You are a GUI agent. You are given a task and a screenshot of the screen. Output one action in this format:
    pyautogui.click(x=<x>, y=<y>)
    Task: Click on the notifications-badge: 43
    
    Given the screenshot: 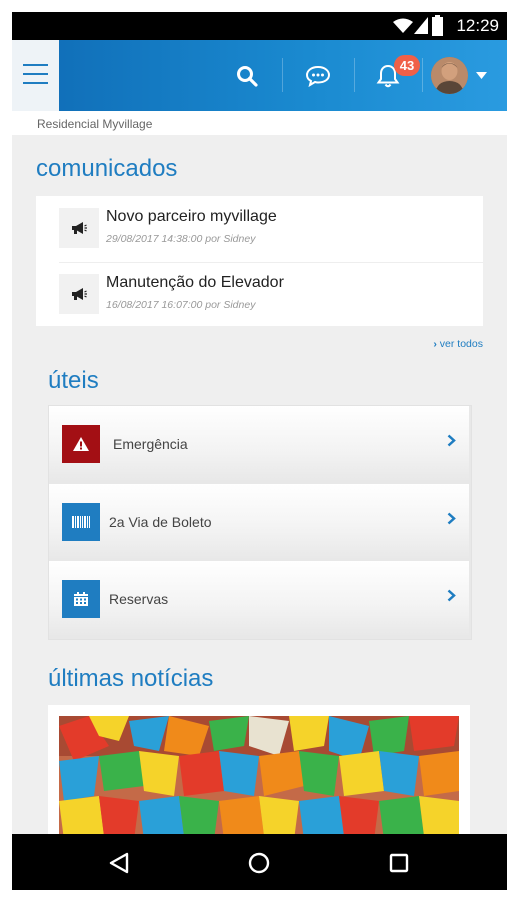 What is the action you would take?
    pyautogui.click(x=407, y=65)
    